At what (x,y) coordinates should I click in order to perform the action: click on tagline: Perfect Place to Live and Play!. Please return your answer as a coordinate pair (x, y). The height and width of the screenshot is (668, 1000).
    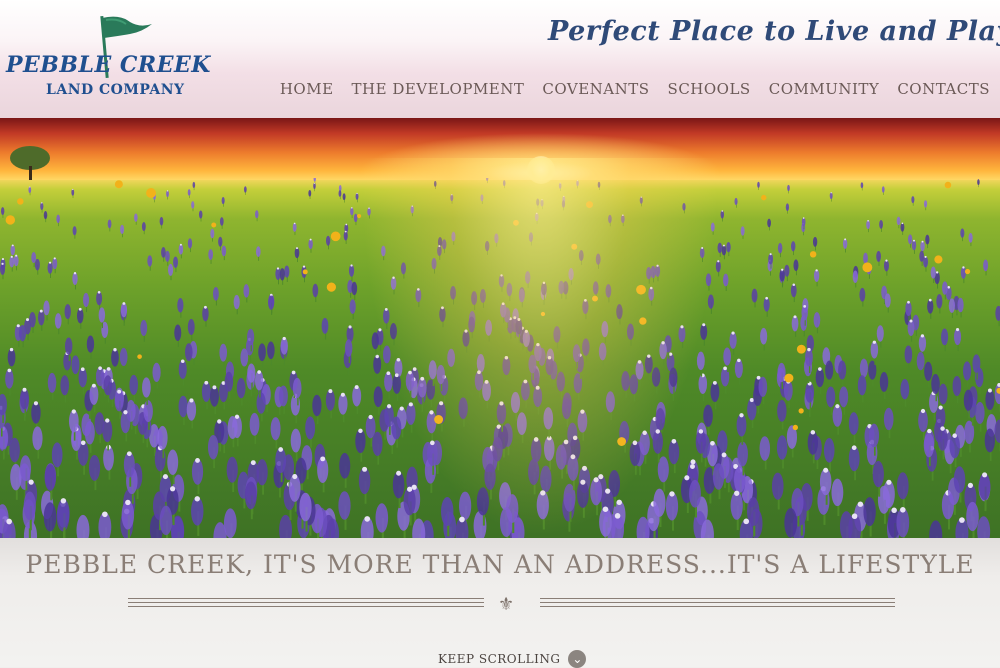
    Looking at the image, I should click on (774, 31).